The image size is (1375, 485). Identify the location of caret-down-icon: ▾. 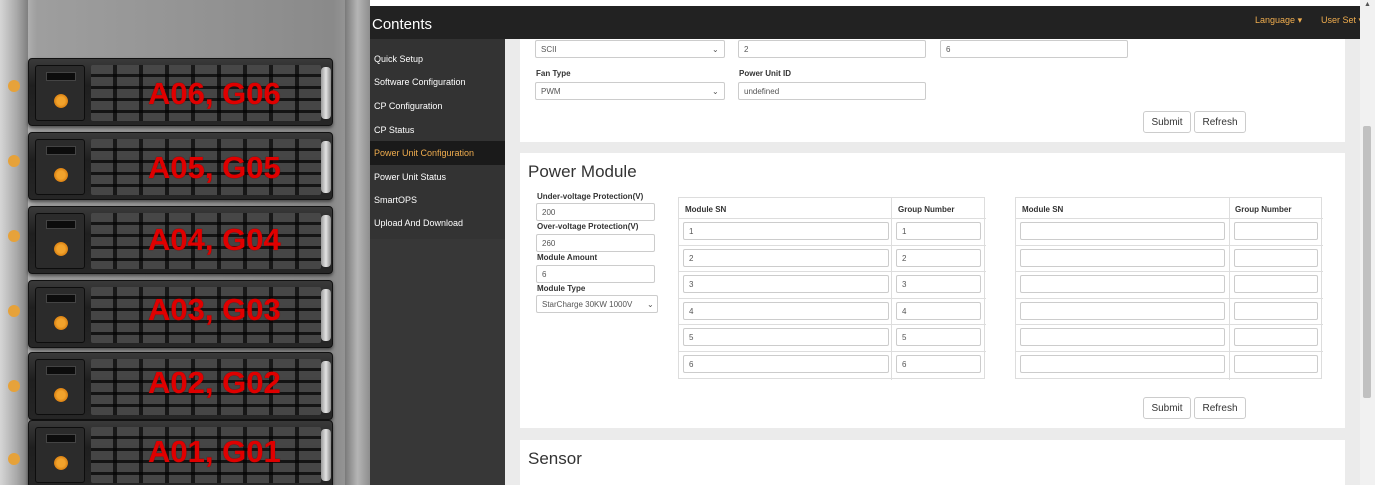
(1300, 20).